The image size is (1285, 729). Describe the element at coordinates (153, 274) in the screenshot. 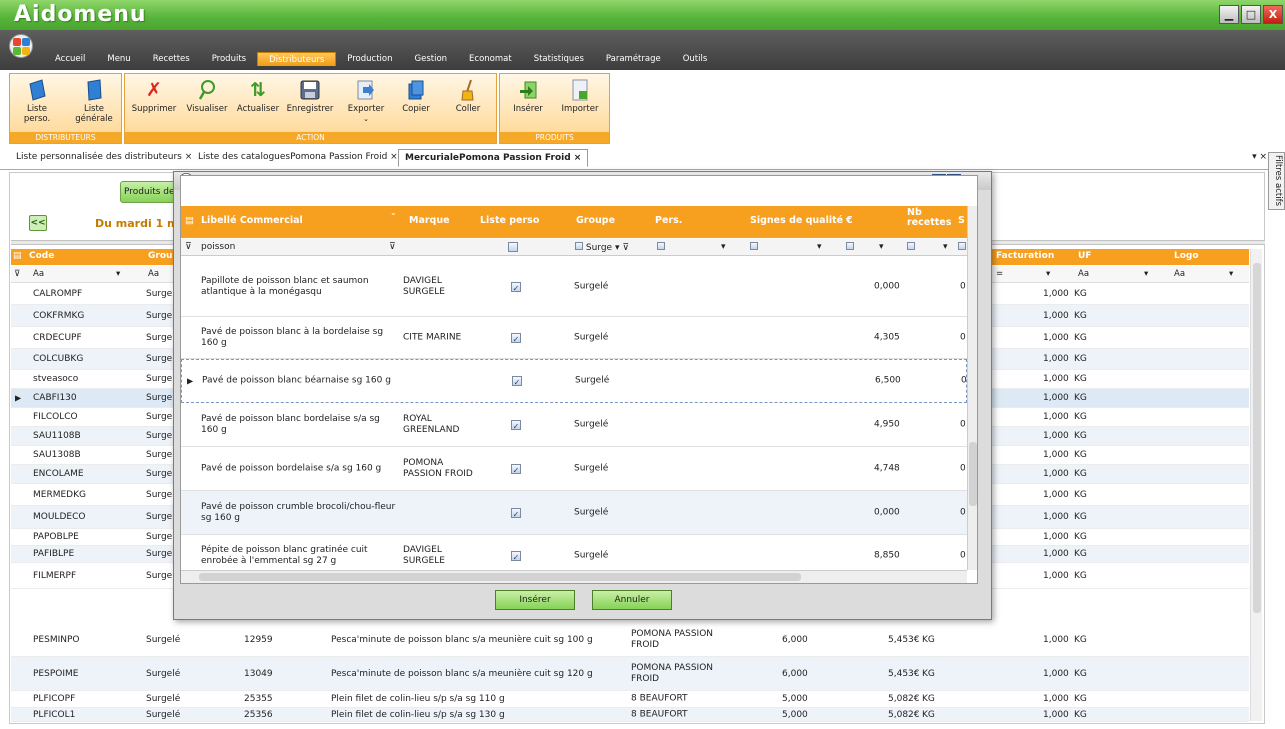

I see `filter-groupe: Aa` at that location.